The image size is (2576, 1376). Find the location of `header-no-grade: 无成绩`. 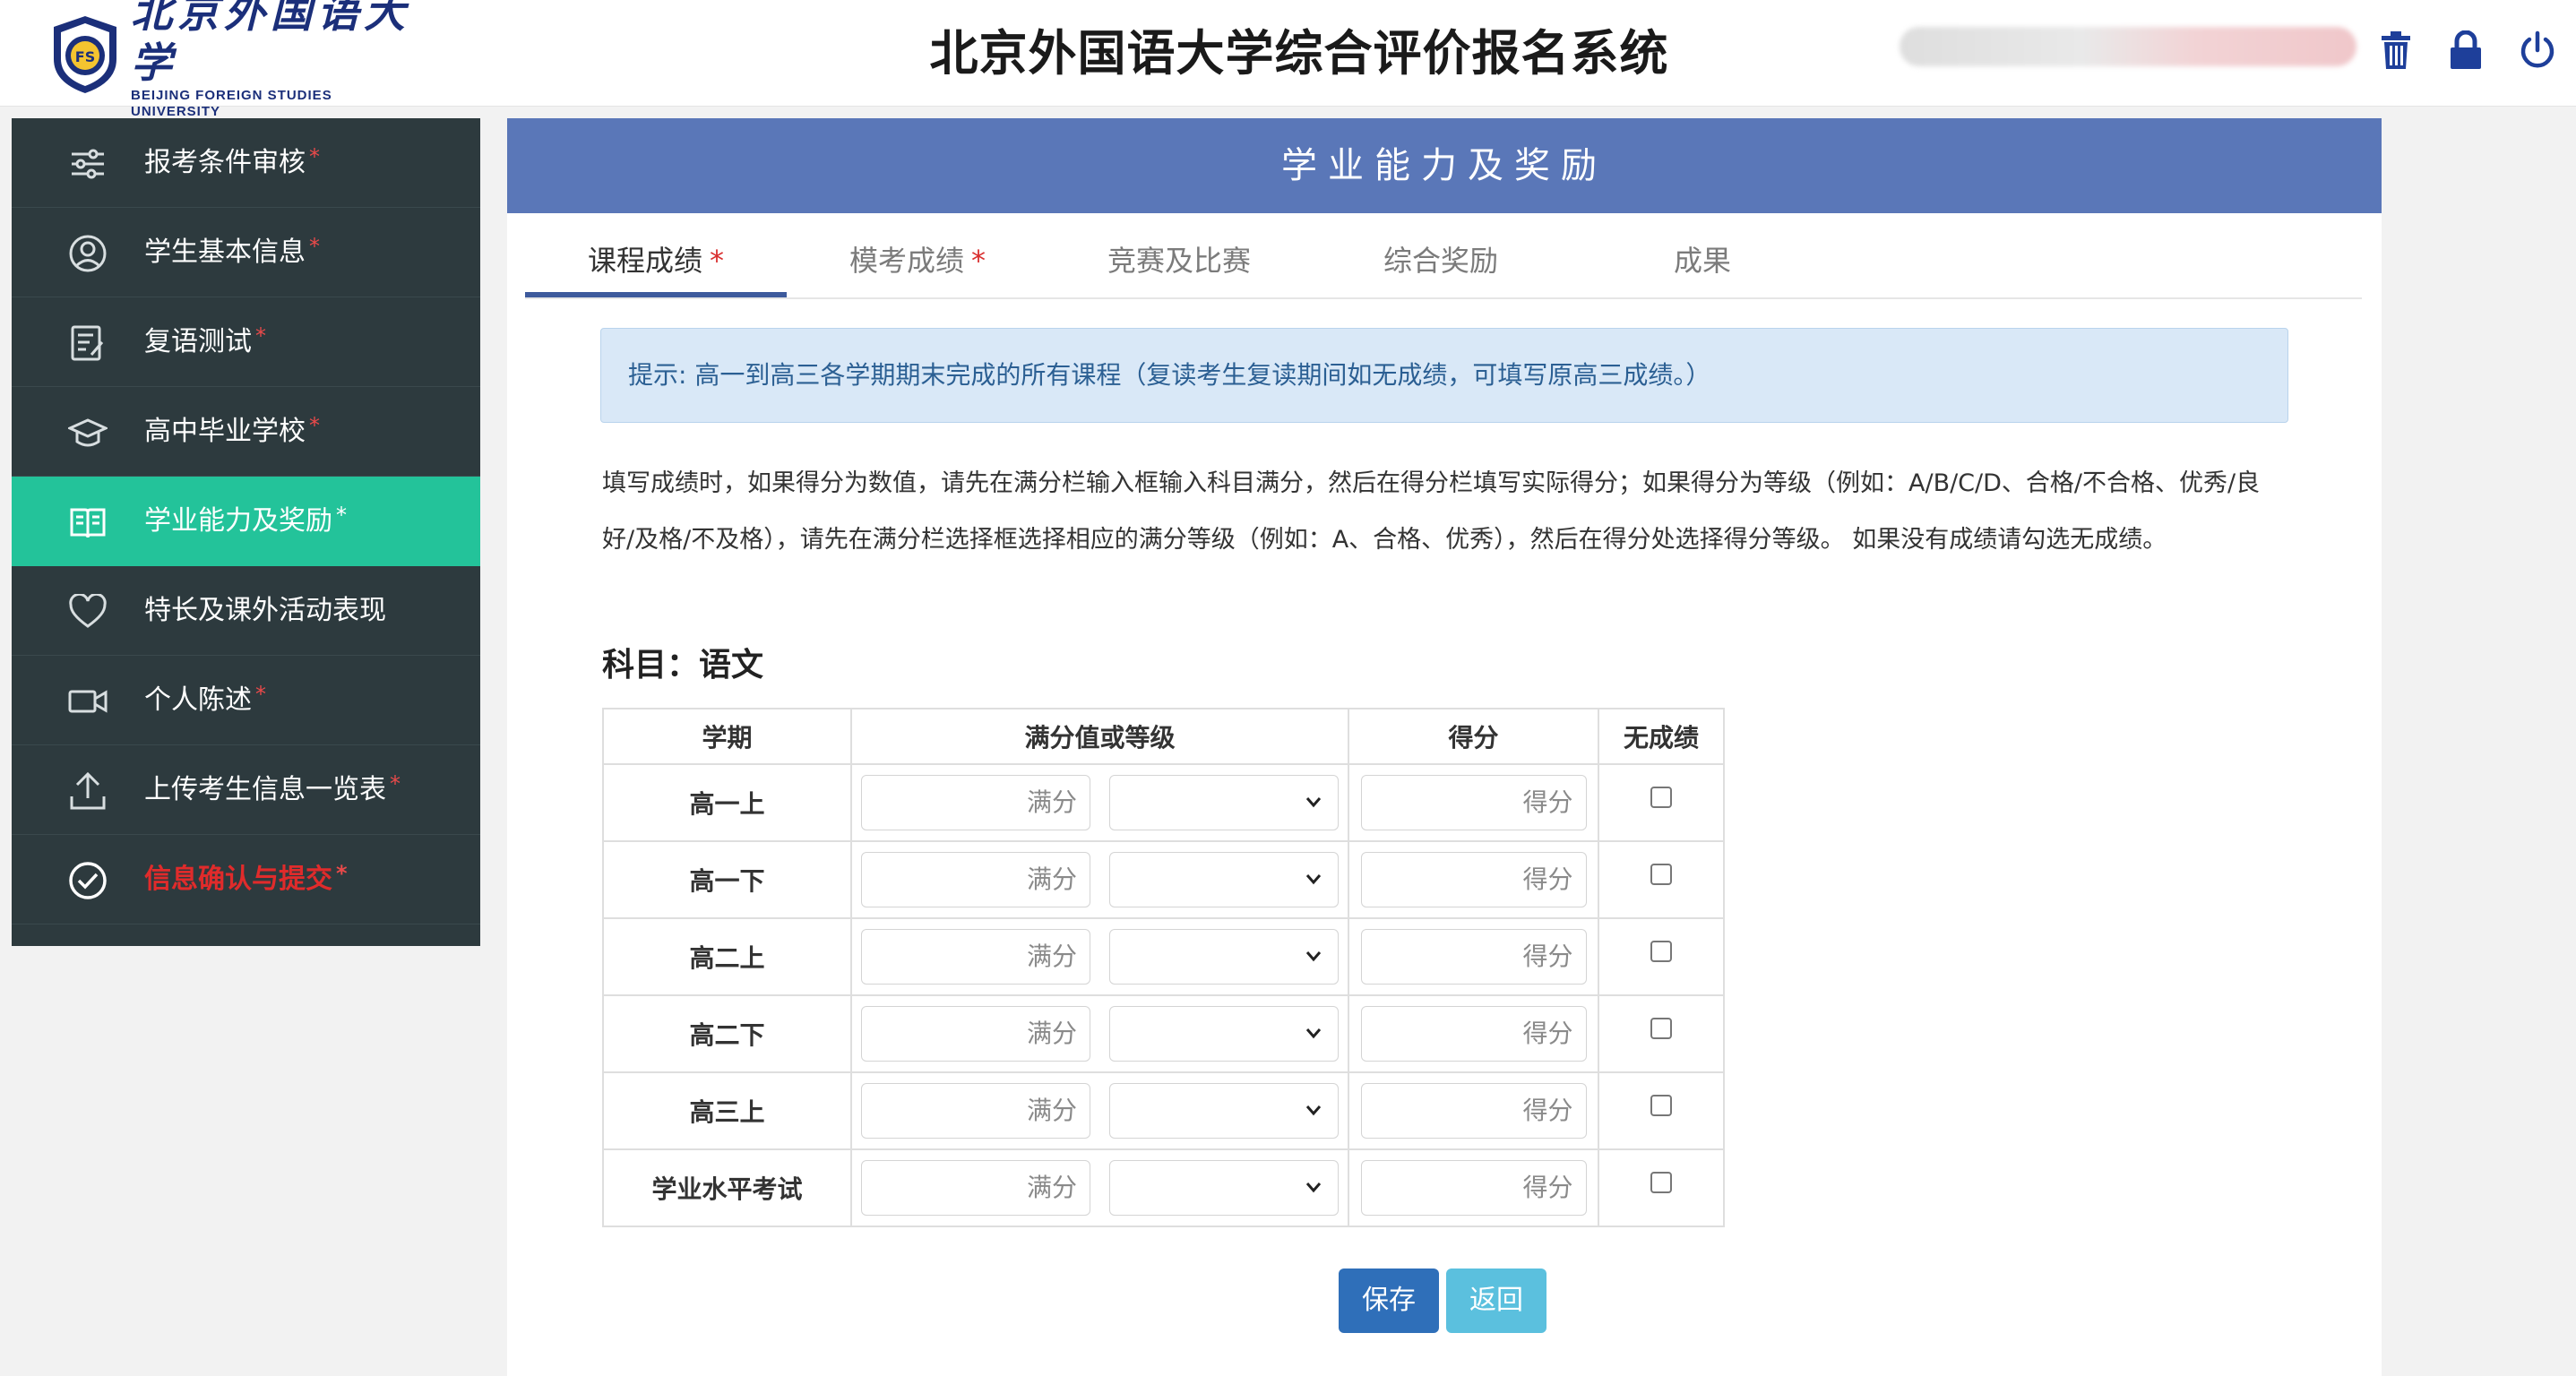

header-no-grade: 无成绩 is located at coordinates (1662, 736).